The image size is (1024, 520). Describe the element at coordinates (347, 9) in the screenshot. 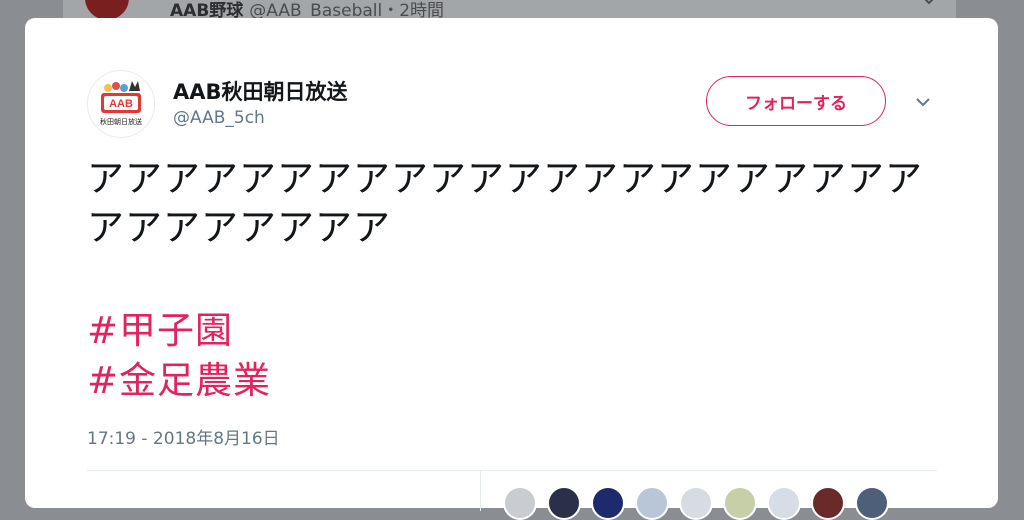

I see `background-author-meta: @AAB_Baseball・2時間` at that location.